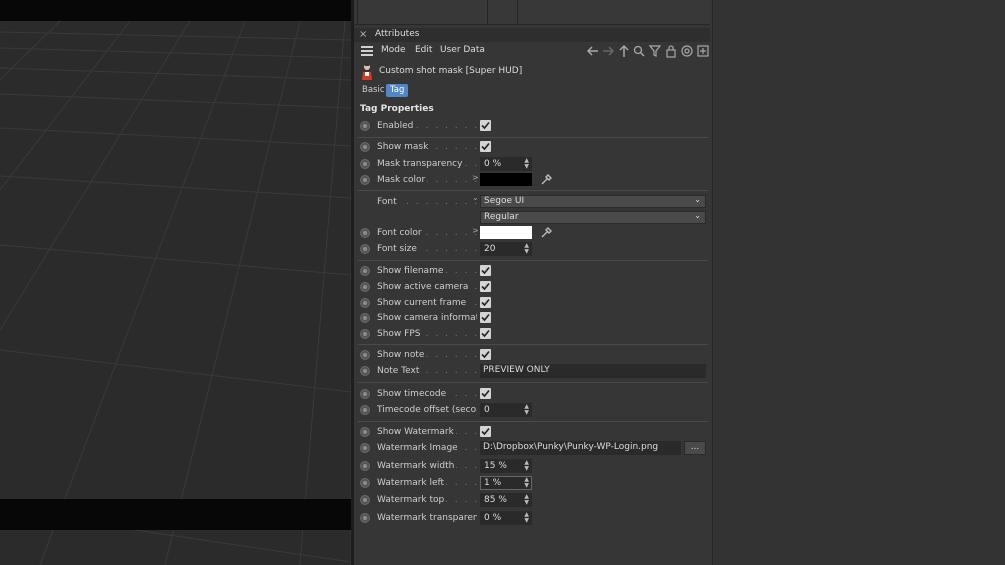 This screenshot has height=565, width=1005. Describe the element at coordinates (506, 518) in the screenshot. I see `watermark-transparency-input: 0 % ▲ ▼` at that location.